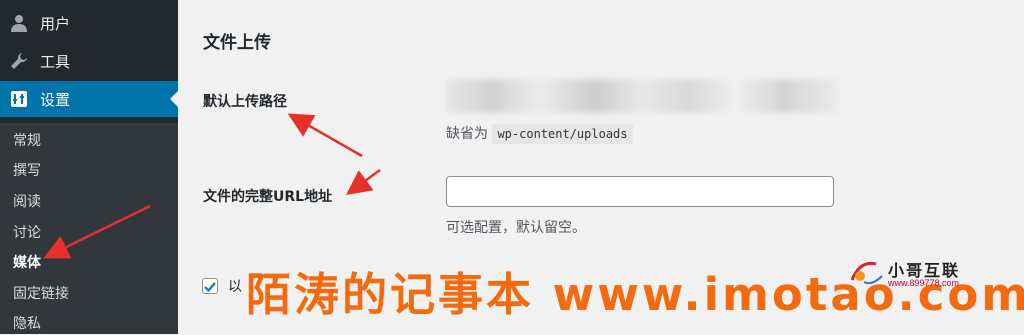 This screenshot has width=1024, height=335. What do you see at coordinates (27, 202) in the screenshot?
I see `submenu-item-reading: 阅读` at bounding box center [27, 202].